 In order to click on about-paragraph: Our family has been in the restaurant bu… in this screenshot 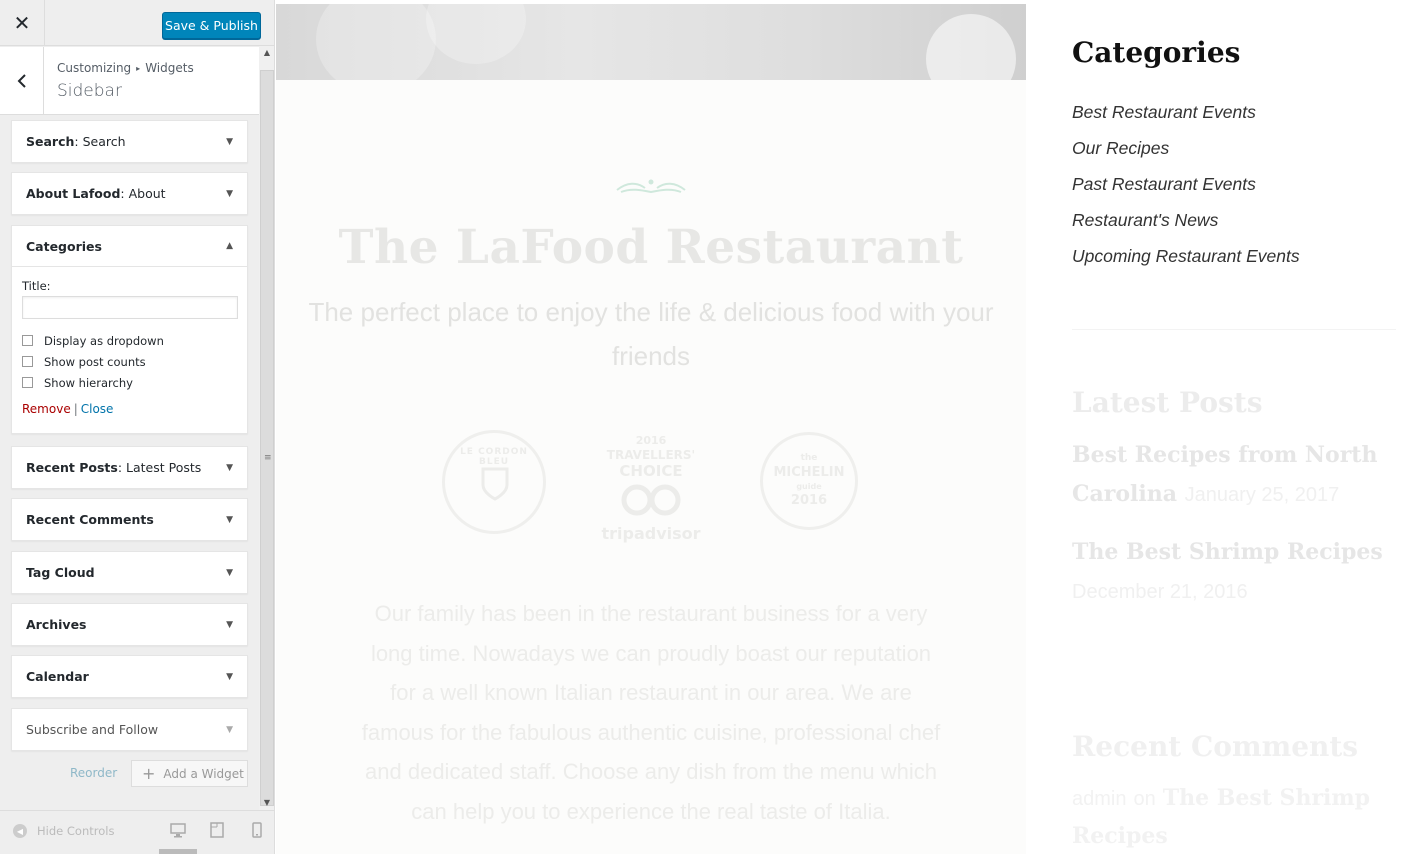, I will do `click(651, 712)`.